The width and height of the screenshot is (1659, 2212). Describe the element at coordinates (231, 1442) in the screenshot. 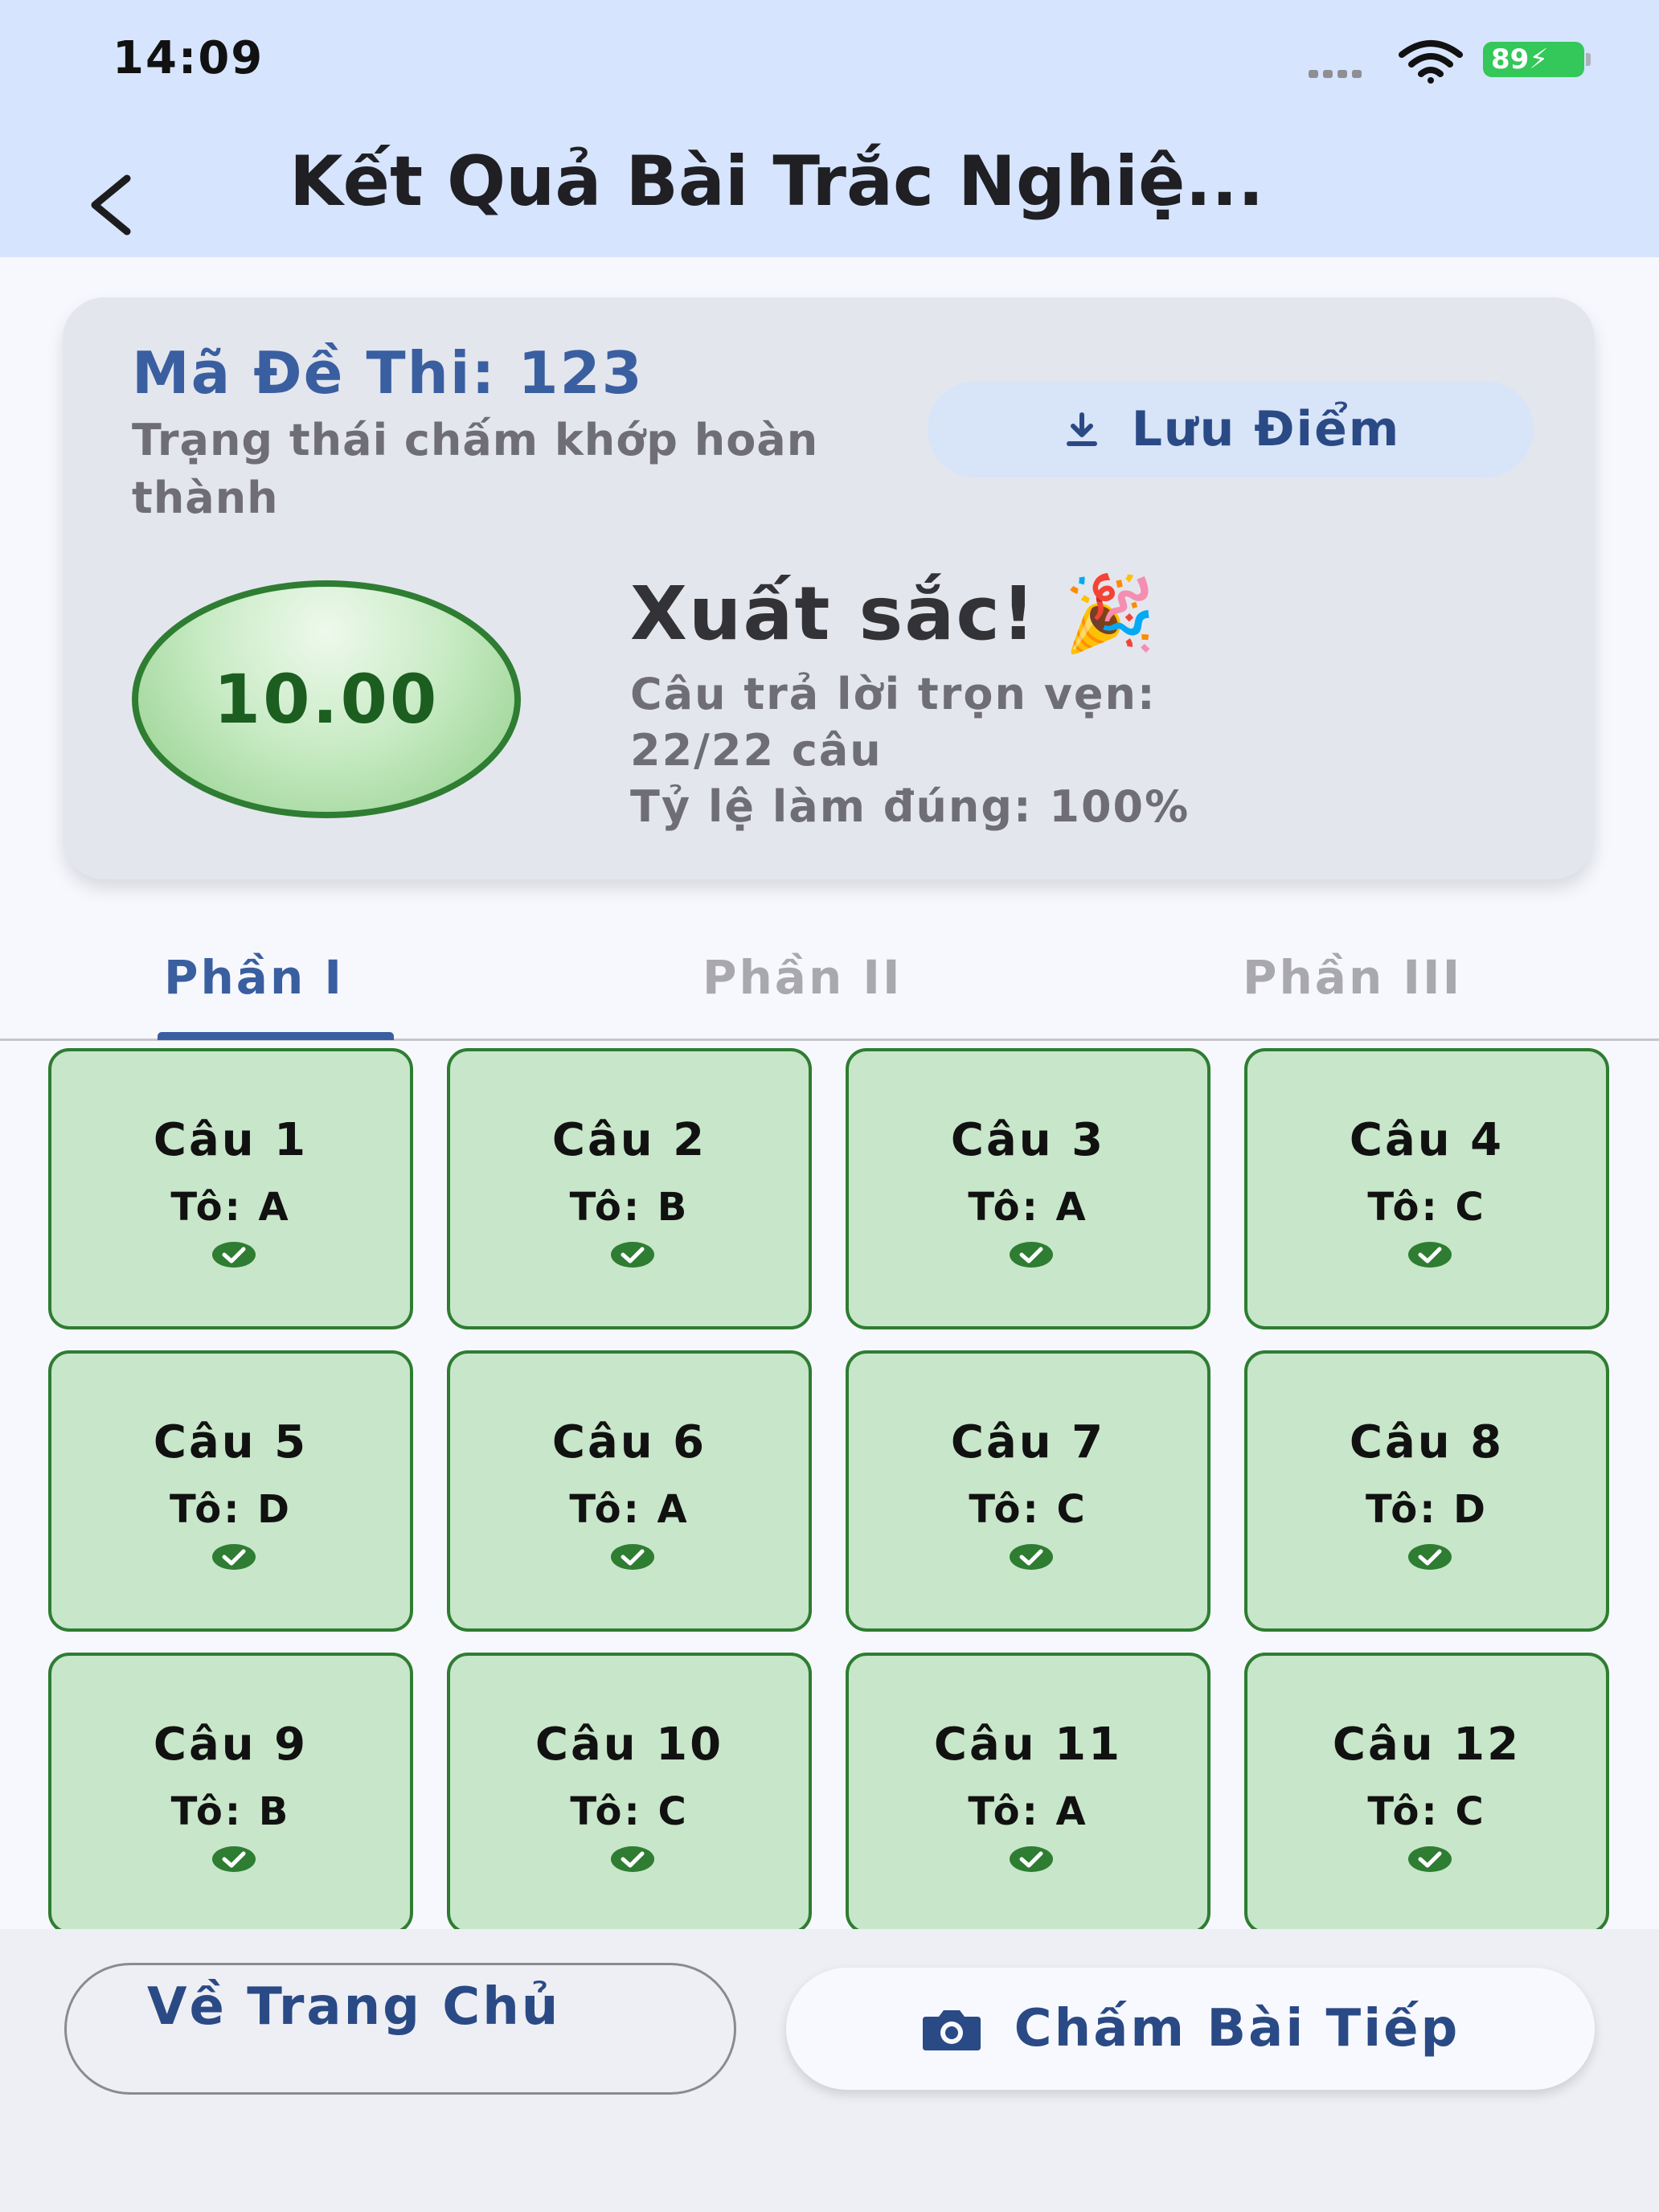

I see `question-number: Câu 5` at that location.